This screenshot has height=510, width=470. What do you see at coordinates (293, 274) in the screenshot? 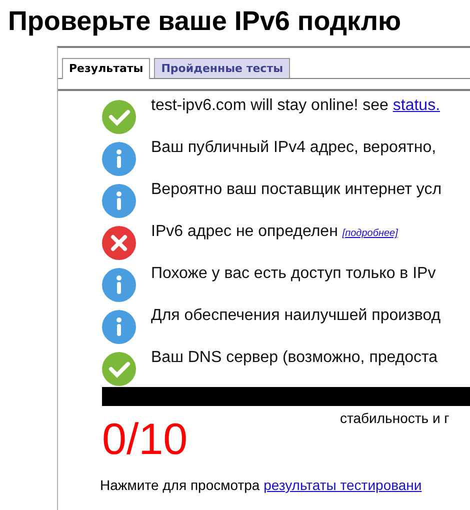
I see `result-text: Похоже у вас есть доступ только в IPv` at bounding box center [293, 274].